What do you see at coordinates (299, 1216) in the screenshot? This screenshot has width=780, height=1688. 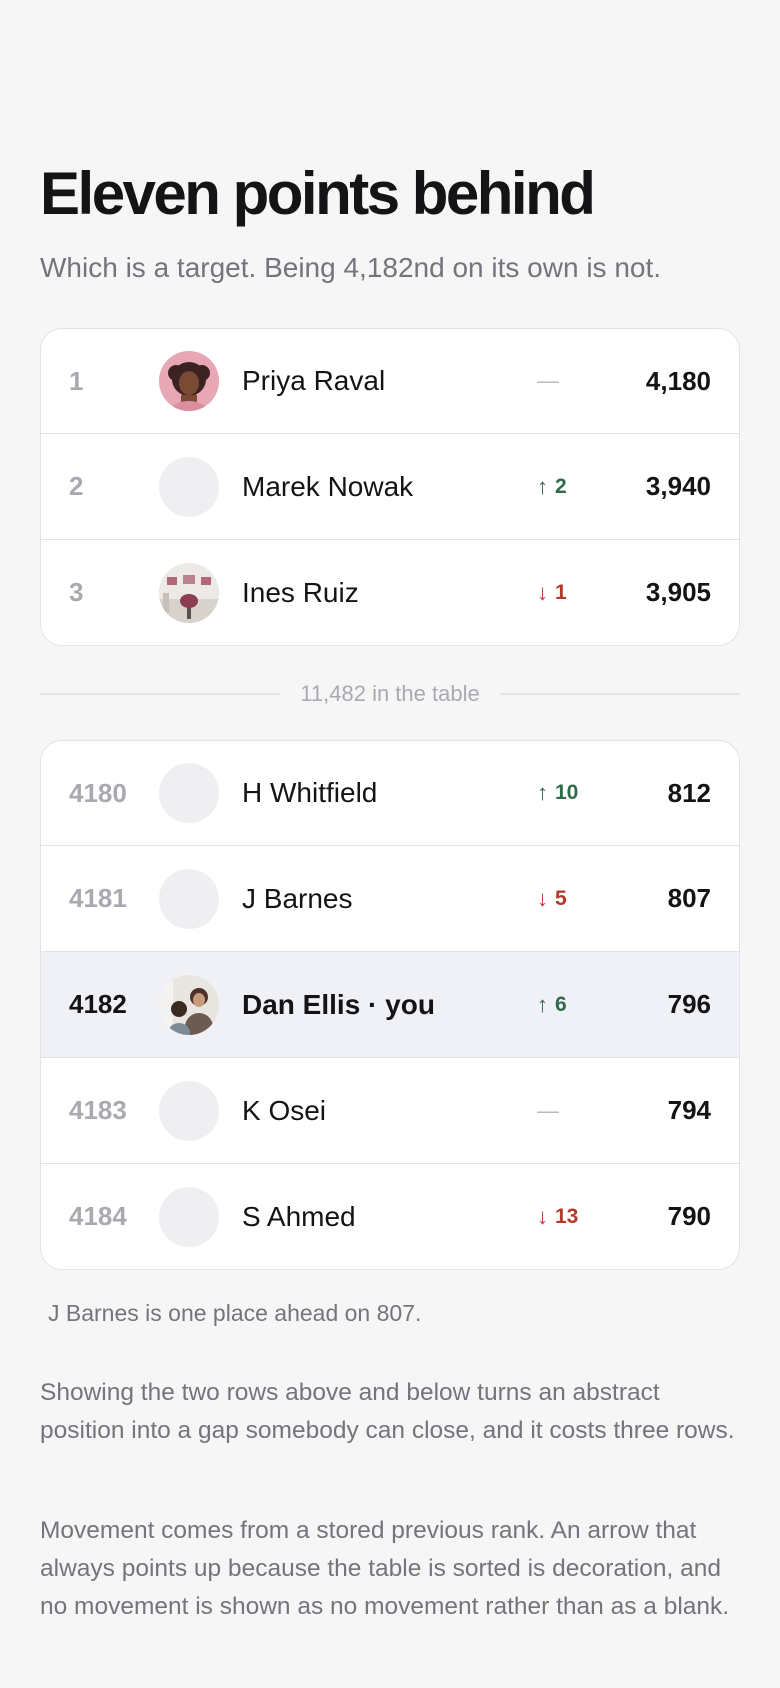 I see `player-name: S Ahmed` at bounding box center [299, 1216].